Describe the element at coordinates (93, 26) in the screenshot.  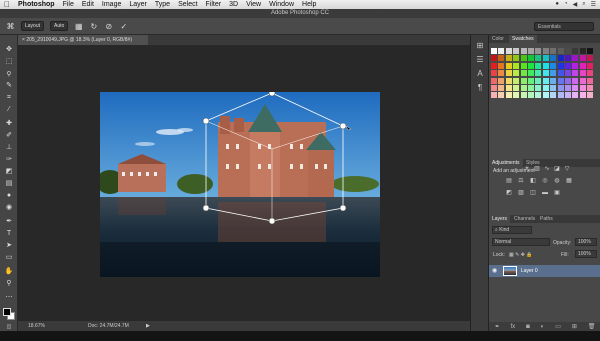
I see `rotate-icon: ↻` at that location.